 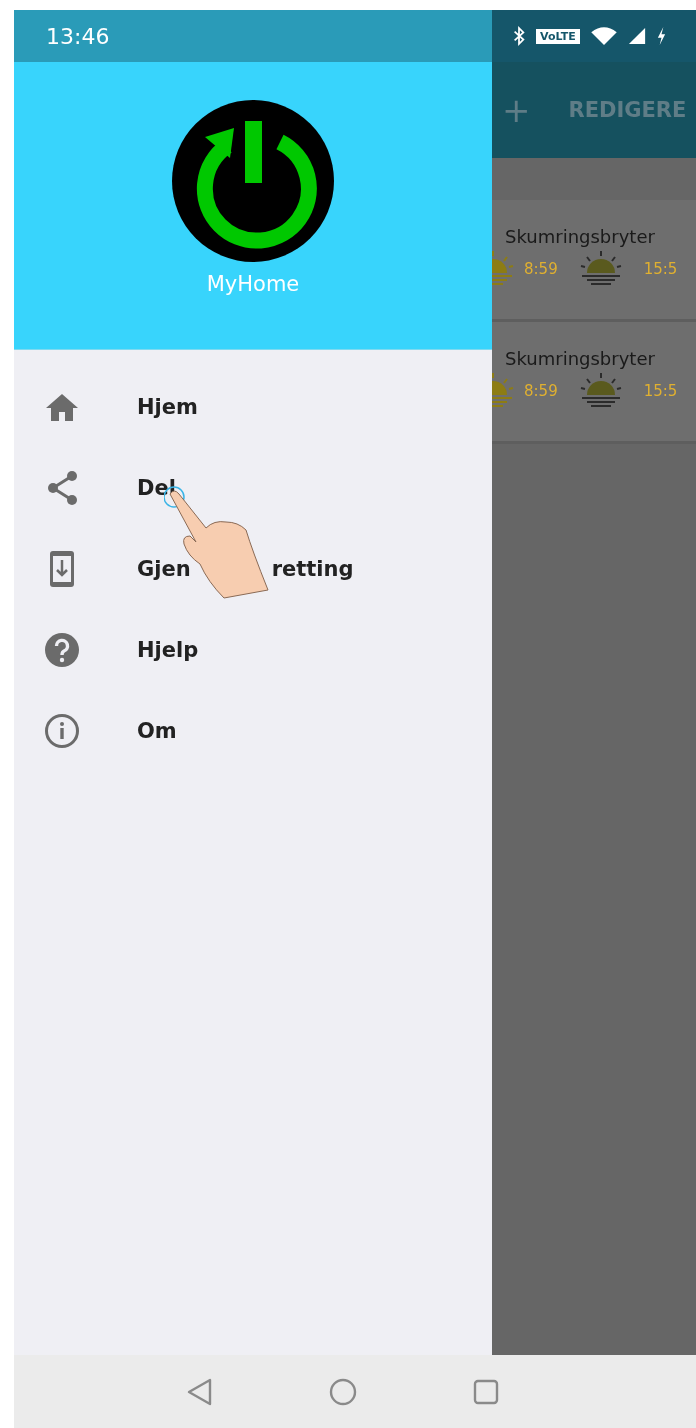 What do you see at coordinates (558, 36) in the screenshot?
I see `volte-badge: VoLTE` at bounding box center [558, 36].